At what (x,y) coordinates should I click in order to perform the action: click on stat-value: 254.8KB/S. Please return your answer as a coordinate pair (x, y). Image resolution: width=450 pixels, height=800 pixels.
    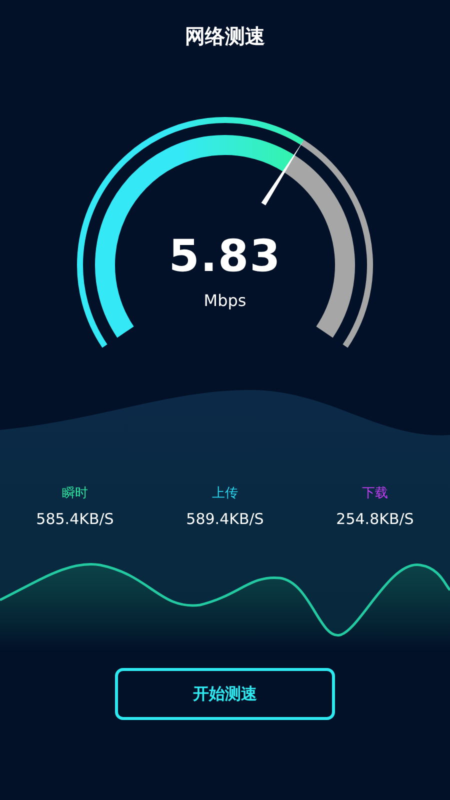
    Looking at the image, I should click on (375, 519).